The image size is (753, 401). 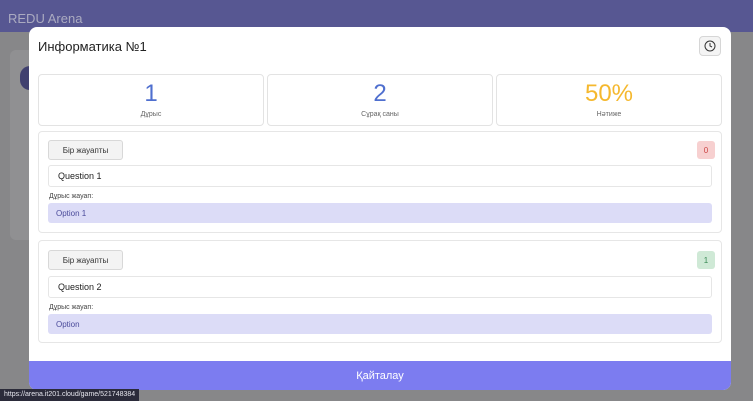 I want to click on stat-result-label: Нәтиже, so click(x=609, y=114).